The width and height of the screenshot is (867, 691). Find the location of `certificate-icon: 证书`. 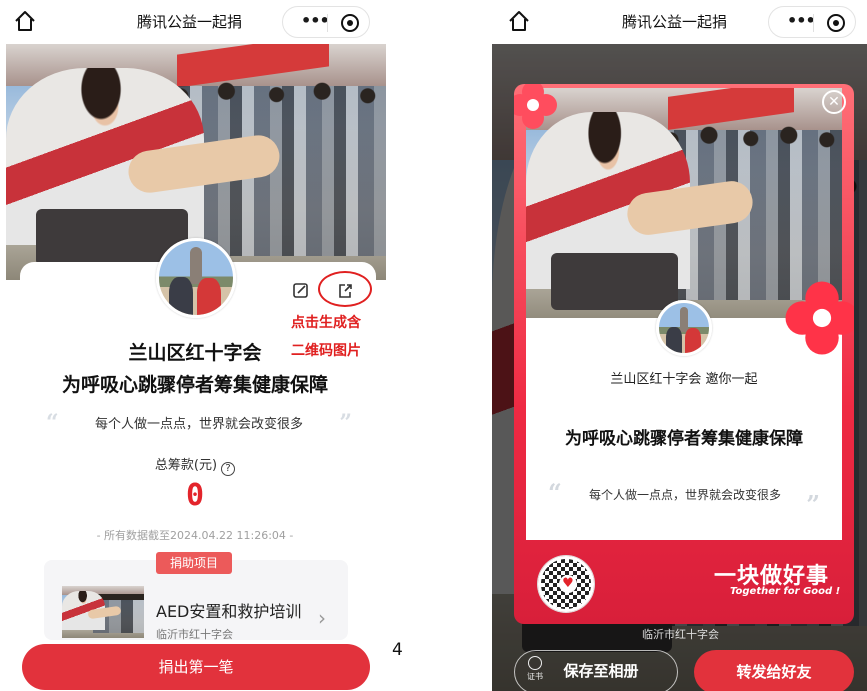

certificate-icon: 证书 is located at coordinates (535, 671).